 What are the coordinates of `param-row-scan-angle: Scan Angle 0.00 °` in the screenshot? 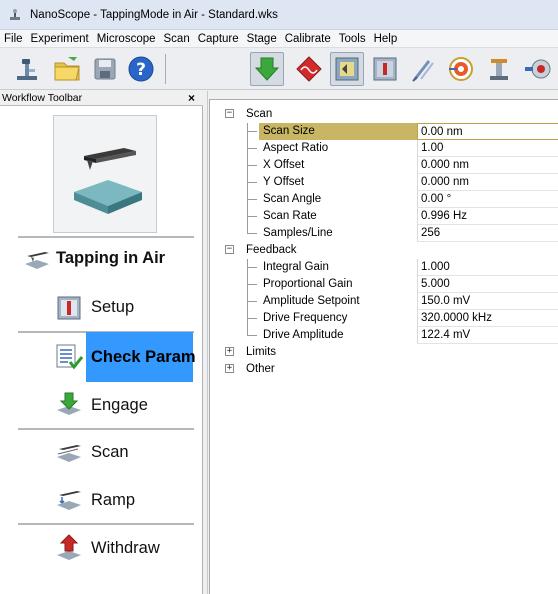 It's located at (384, 199).